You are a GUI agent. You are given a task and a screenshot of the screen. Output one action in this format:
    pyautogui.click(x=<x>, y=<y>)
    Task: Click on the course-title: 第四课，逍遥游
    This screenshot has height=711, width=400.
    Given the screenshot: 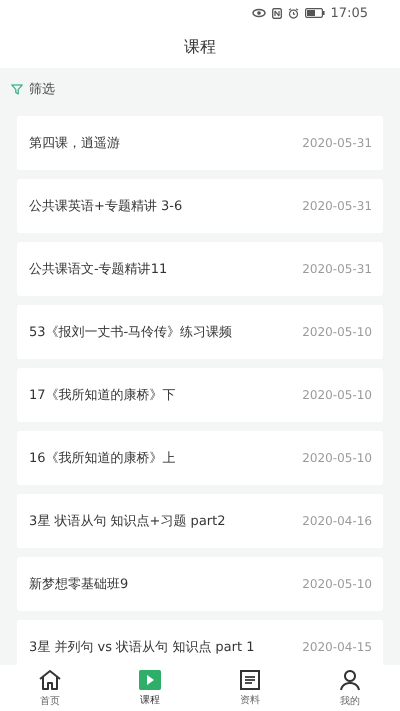 What is the action you would take?
    pyautogui.click(x=74, y=143)
    